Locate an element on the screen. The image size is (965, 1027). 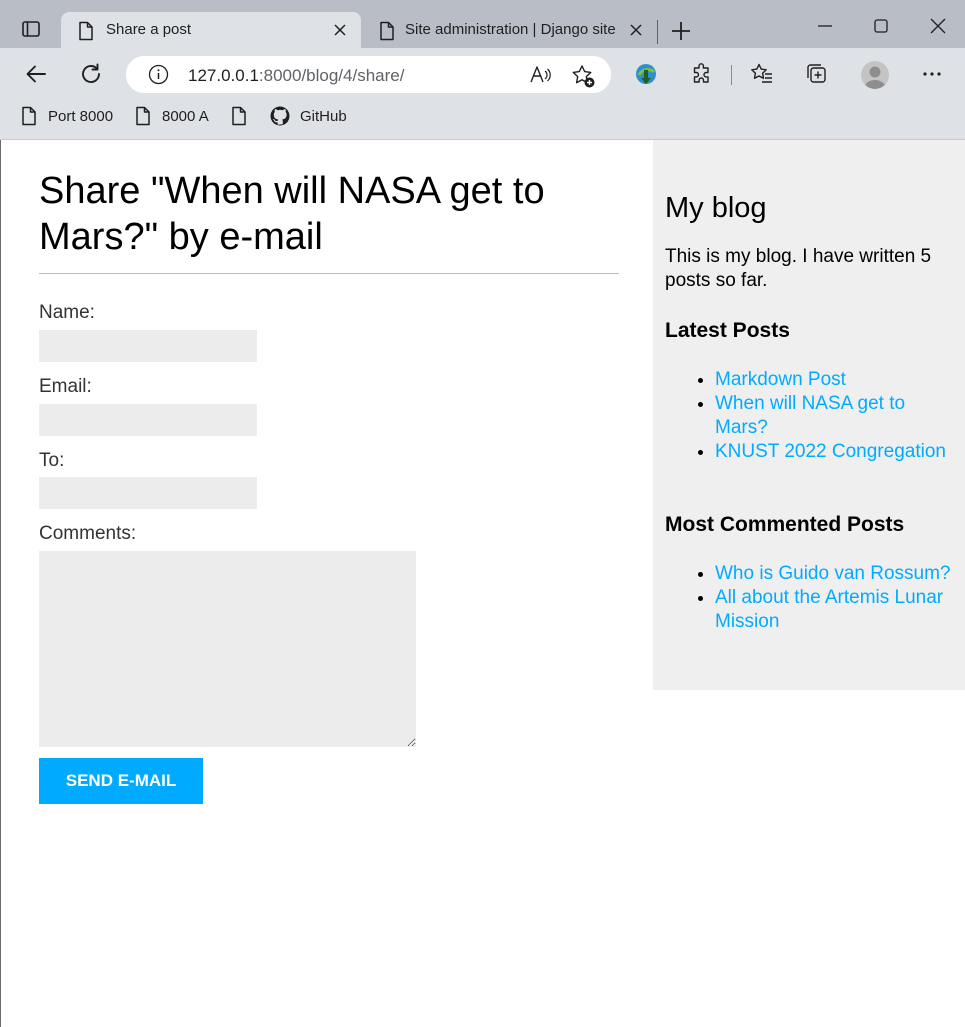
bookmark-label: Port 8000 is located at coordinates (81, 116).